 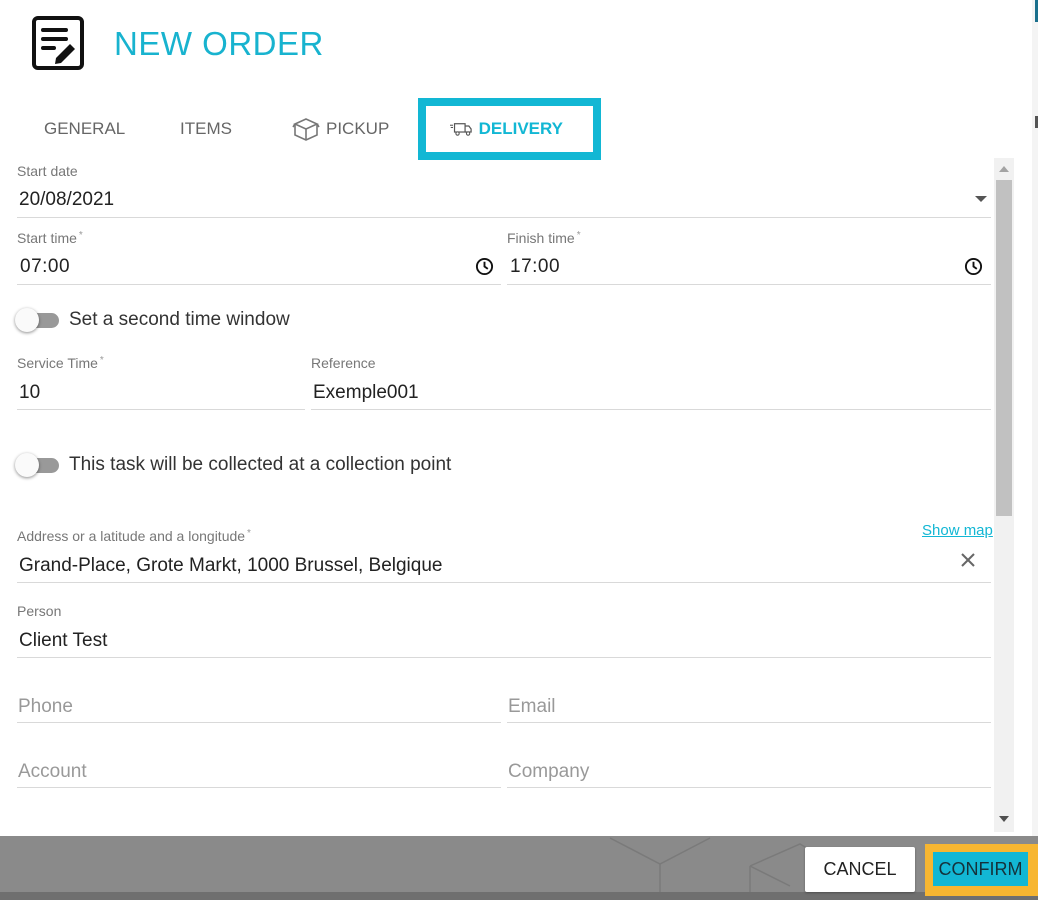 I want to click on second-time-window-label: Set a second time window, so click(x=179, y=319).